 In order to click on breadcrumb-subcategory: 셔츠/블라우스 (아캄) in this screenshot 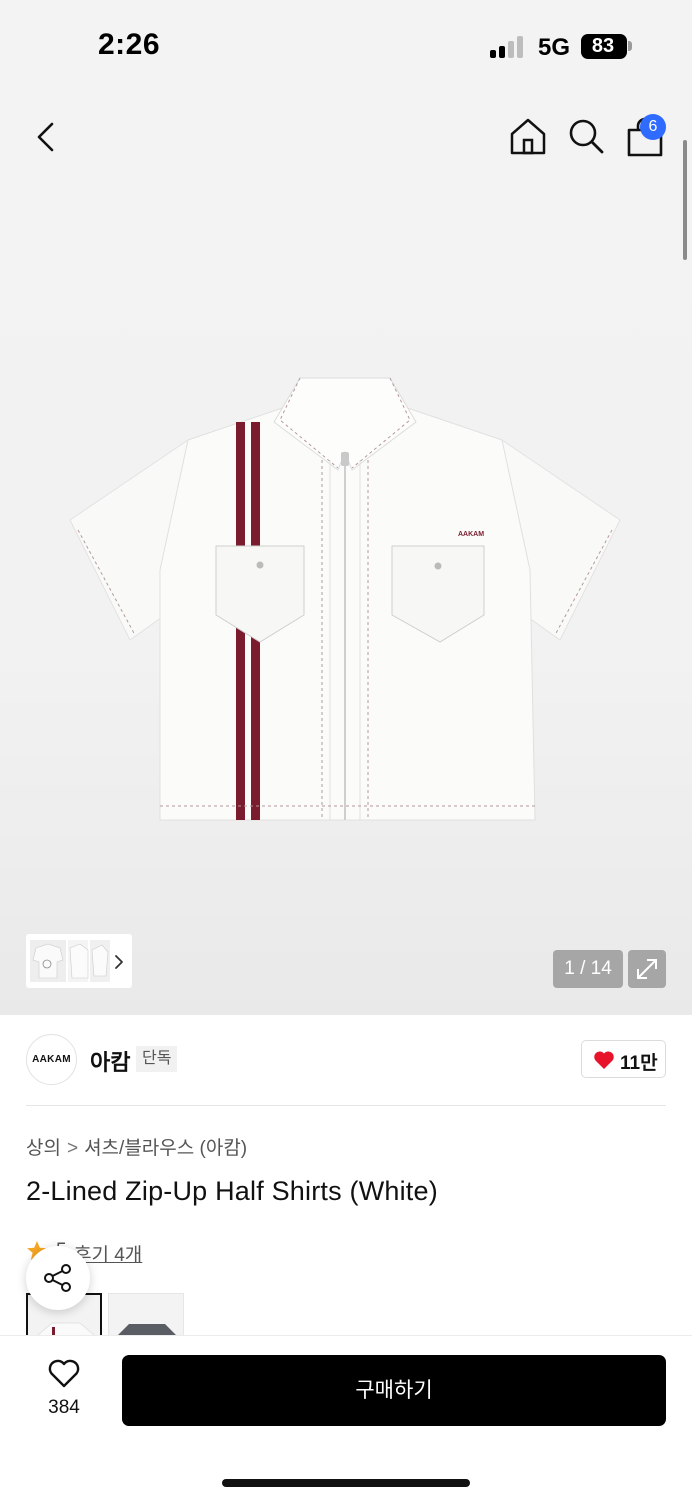, I will do `click(165, 1148)`.